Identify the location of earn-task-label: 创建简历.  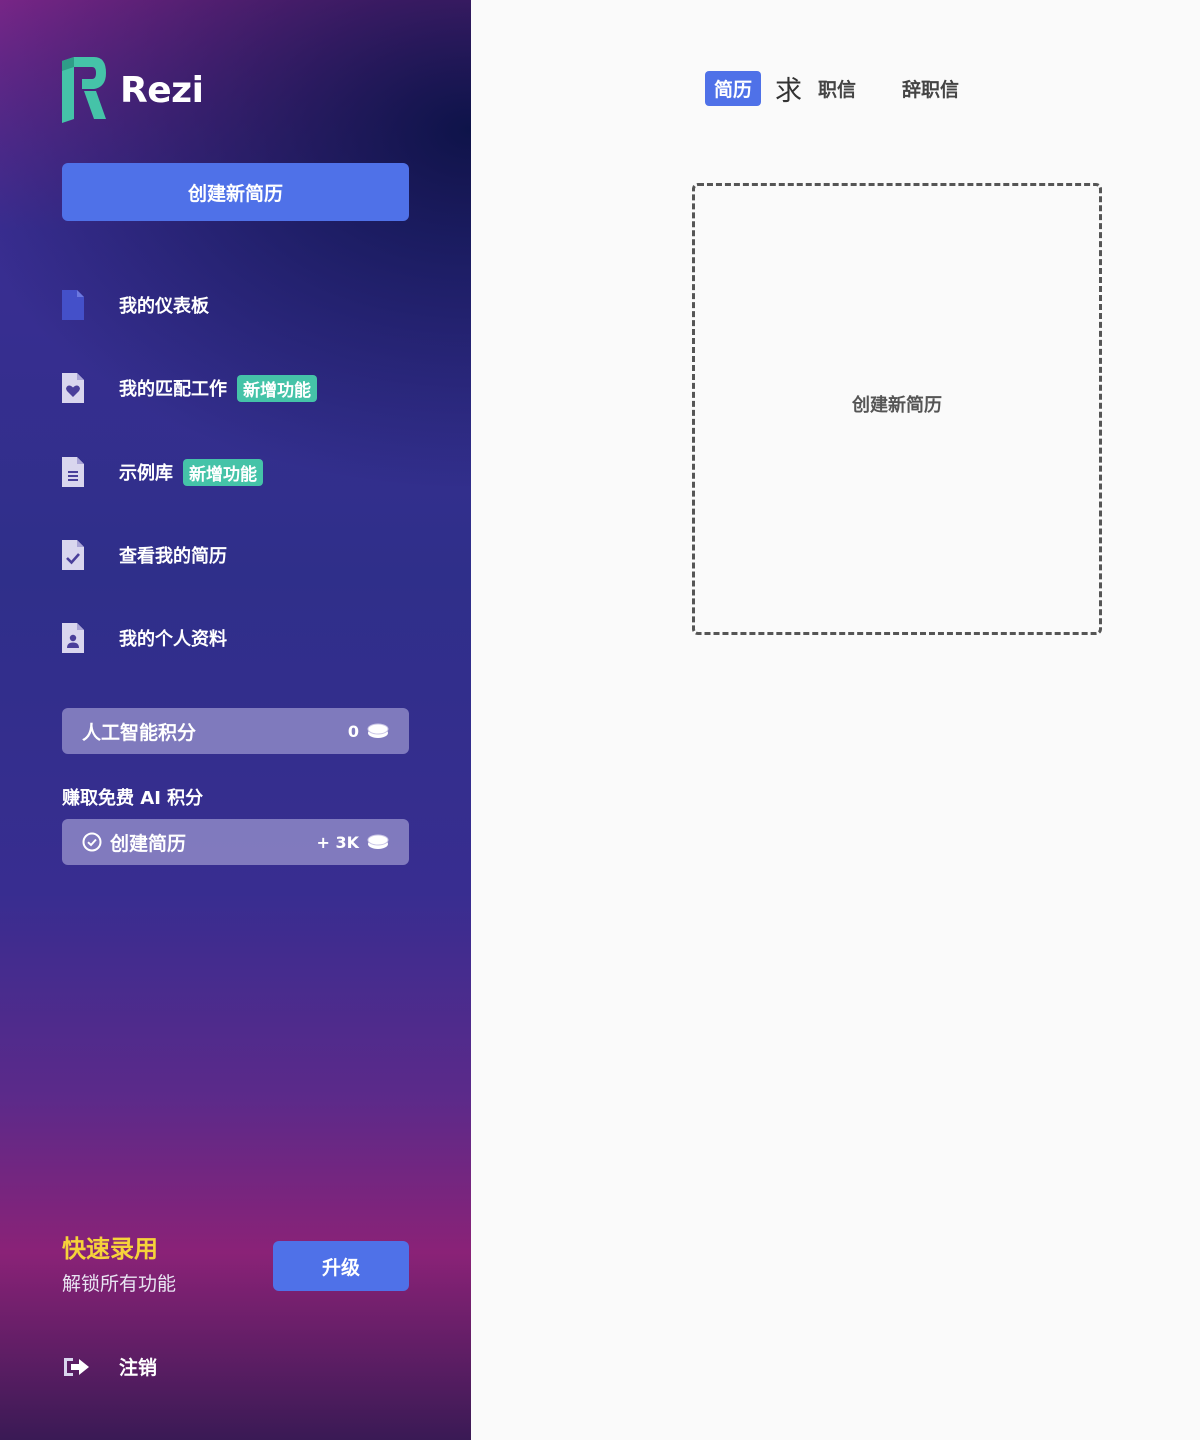
(148, 843).